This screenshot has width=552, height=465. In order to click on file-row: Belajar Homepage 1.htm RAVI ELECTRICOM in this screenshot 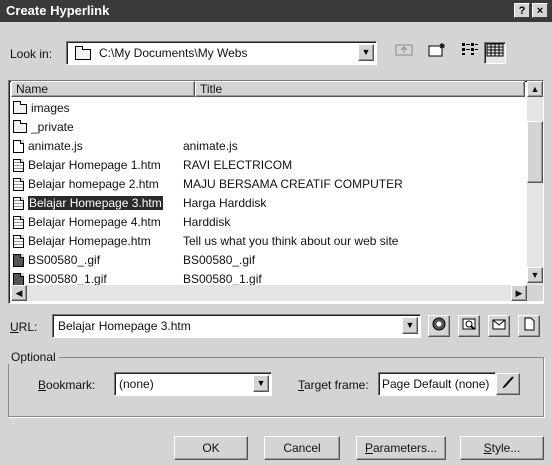, I will do `click(266, 165)`.